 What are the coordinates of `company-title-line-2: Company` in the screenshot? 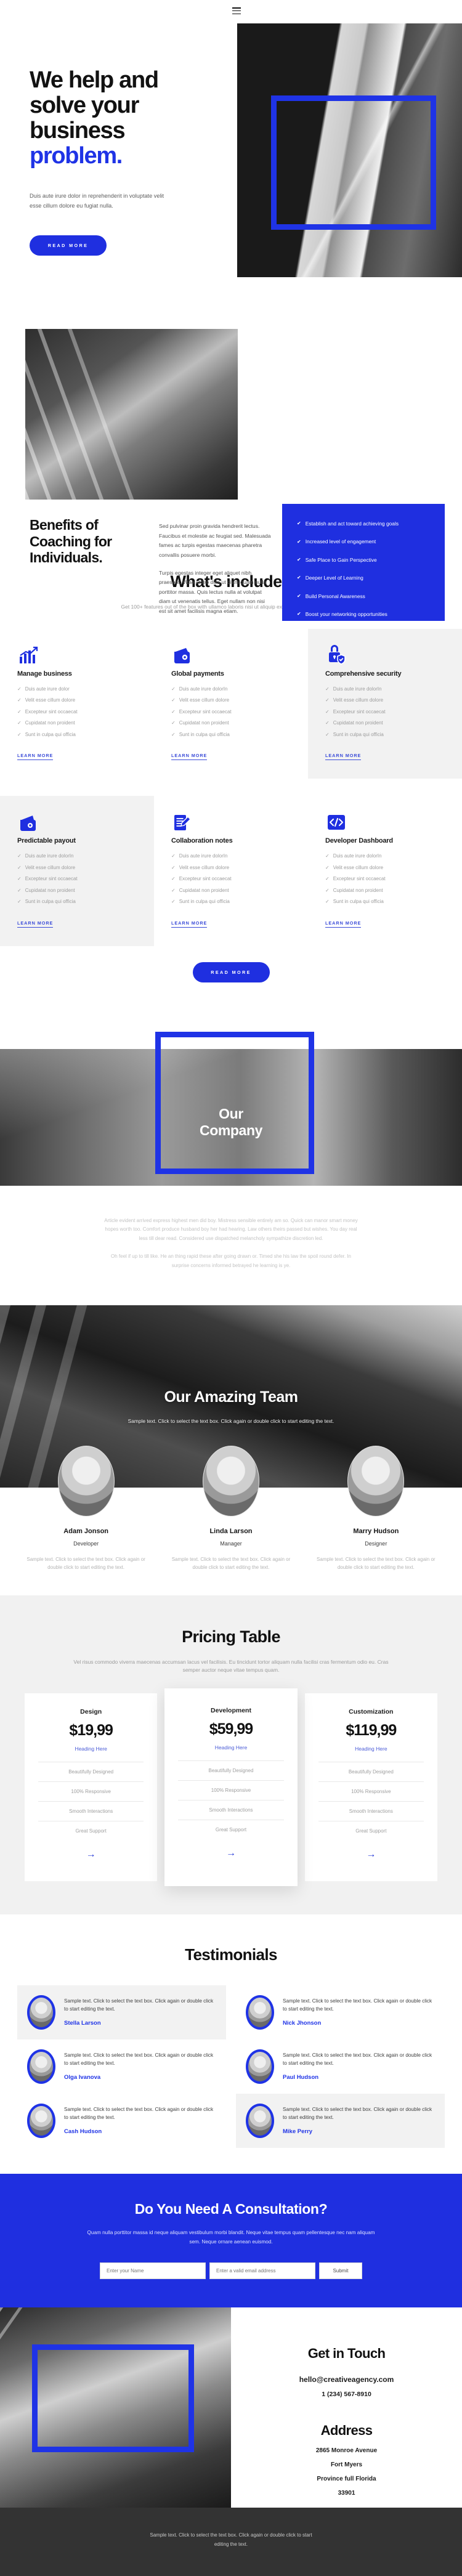 It's located at (231, 1130).